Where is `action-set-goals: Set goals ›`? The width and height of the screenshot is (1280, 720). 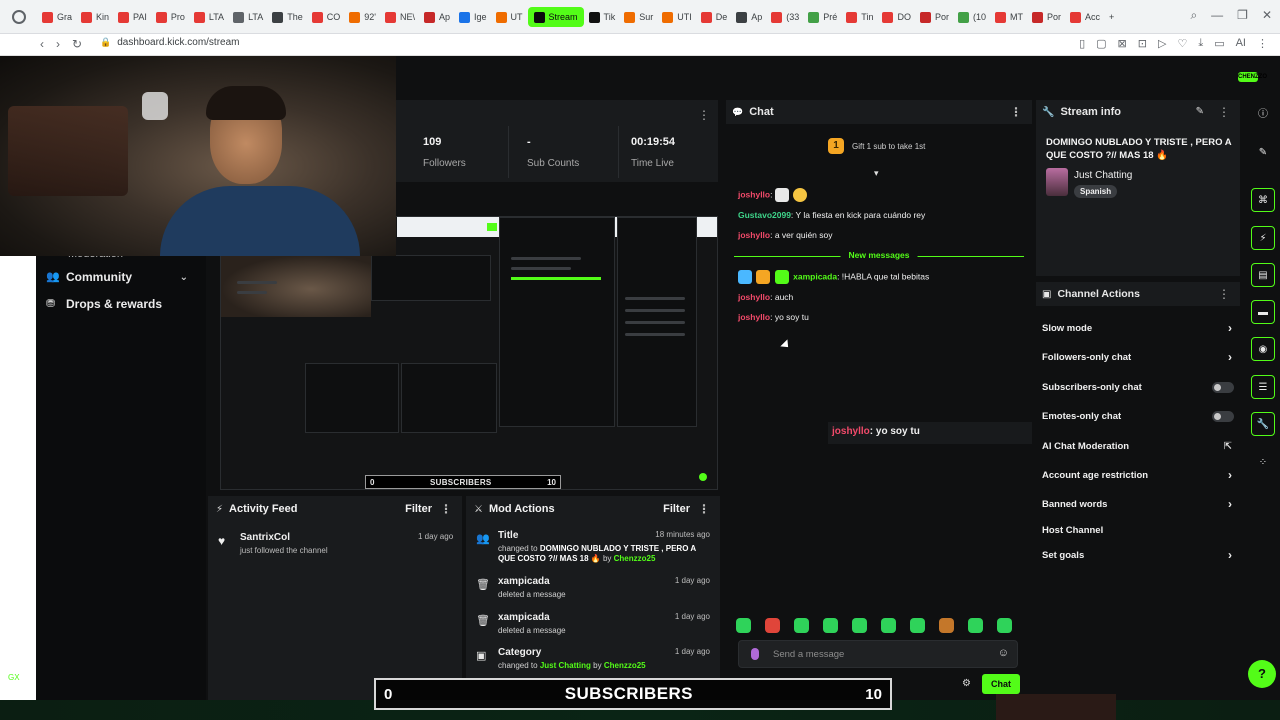 action-set-goals: Set goals › is located at coordinates (1138, 555).